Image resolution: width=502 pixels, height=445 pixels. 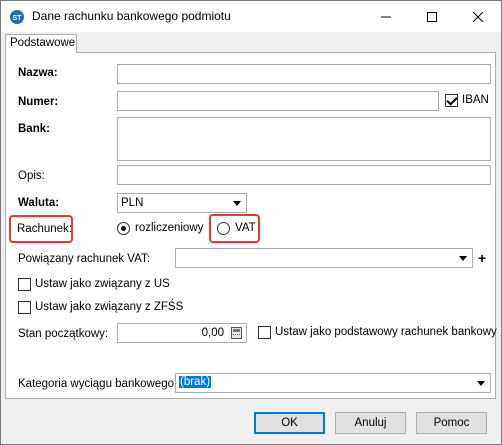 I want to click on maximize-button, so click(x=432, y=16).